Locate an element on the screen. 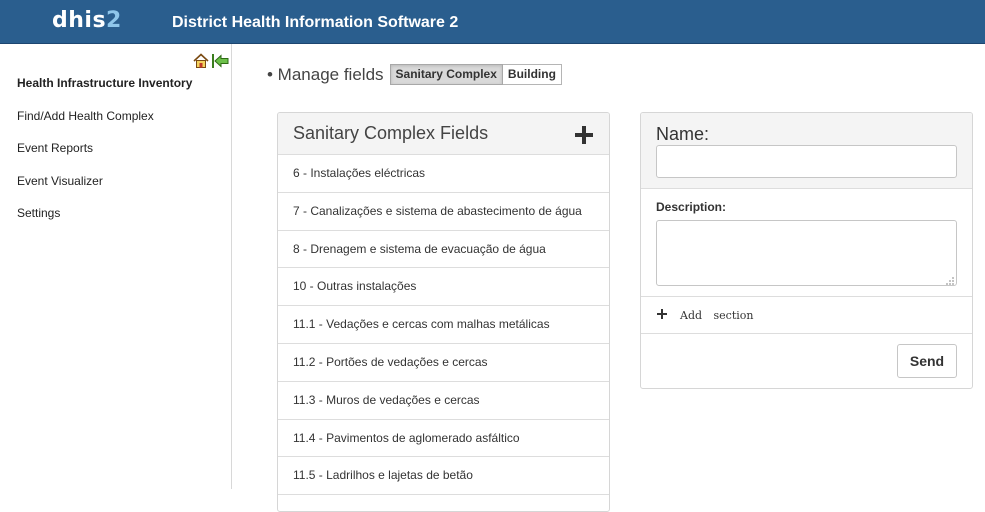 The width and height of the screenshot is (985, 512). logo-text: dhis is located at coordinates (79, 20).